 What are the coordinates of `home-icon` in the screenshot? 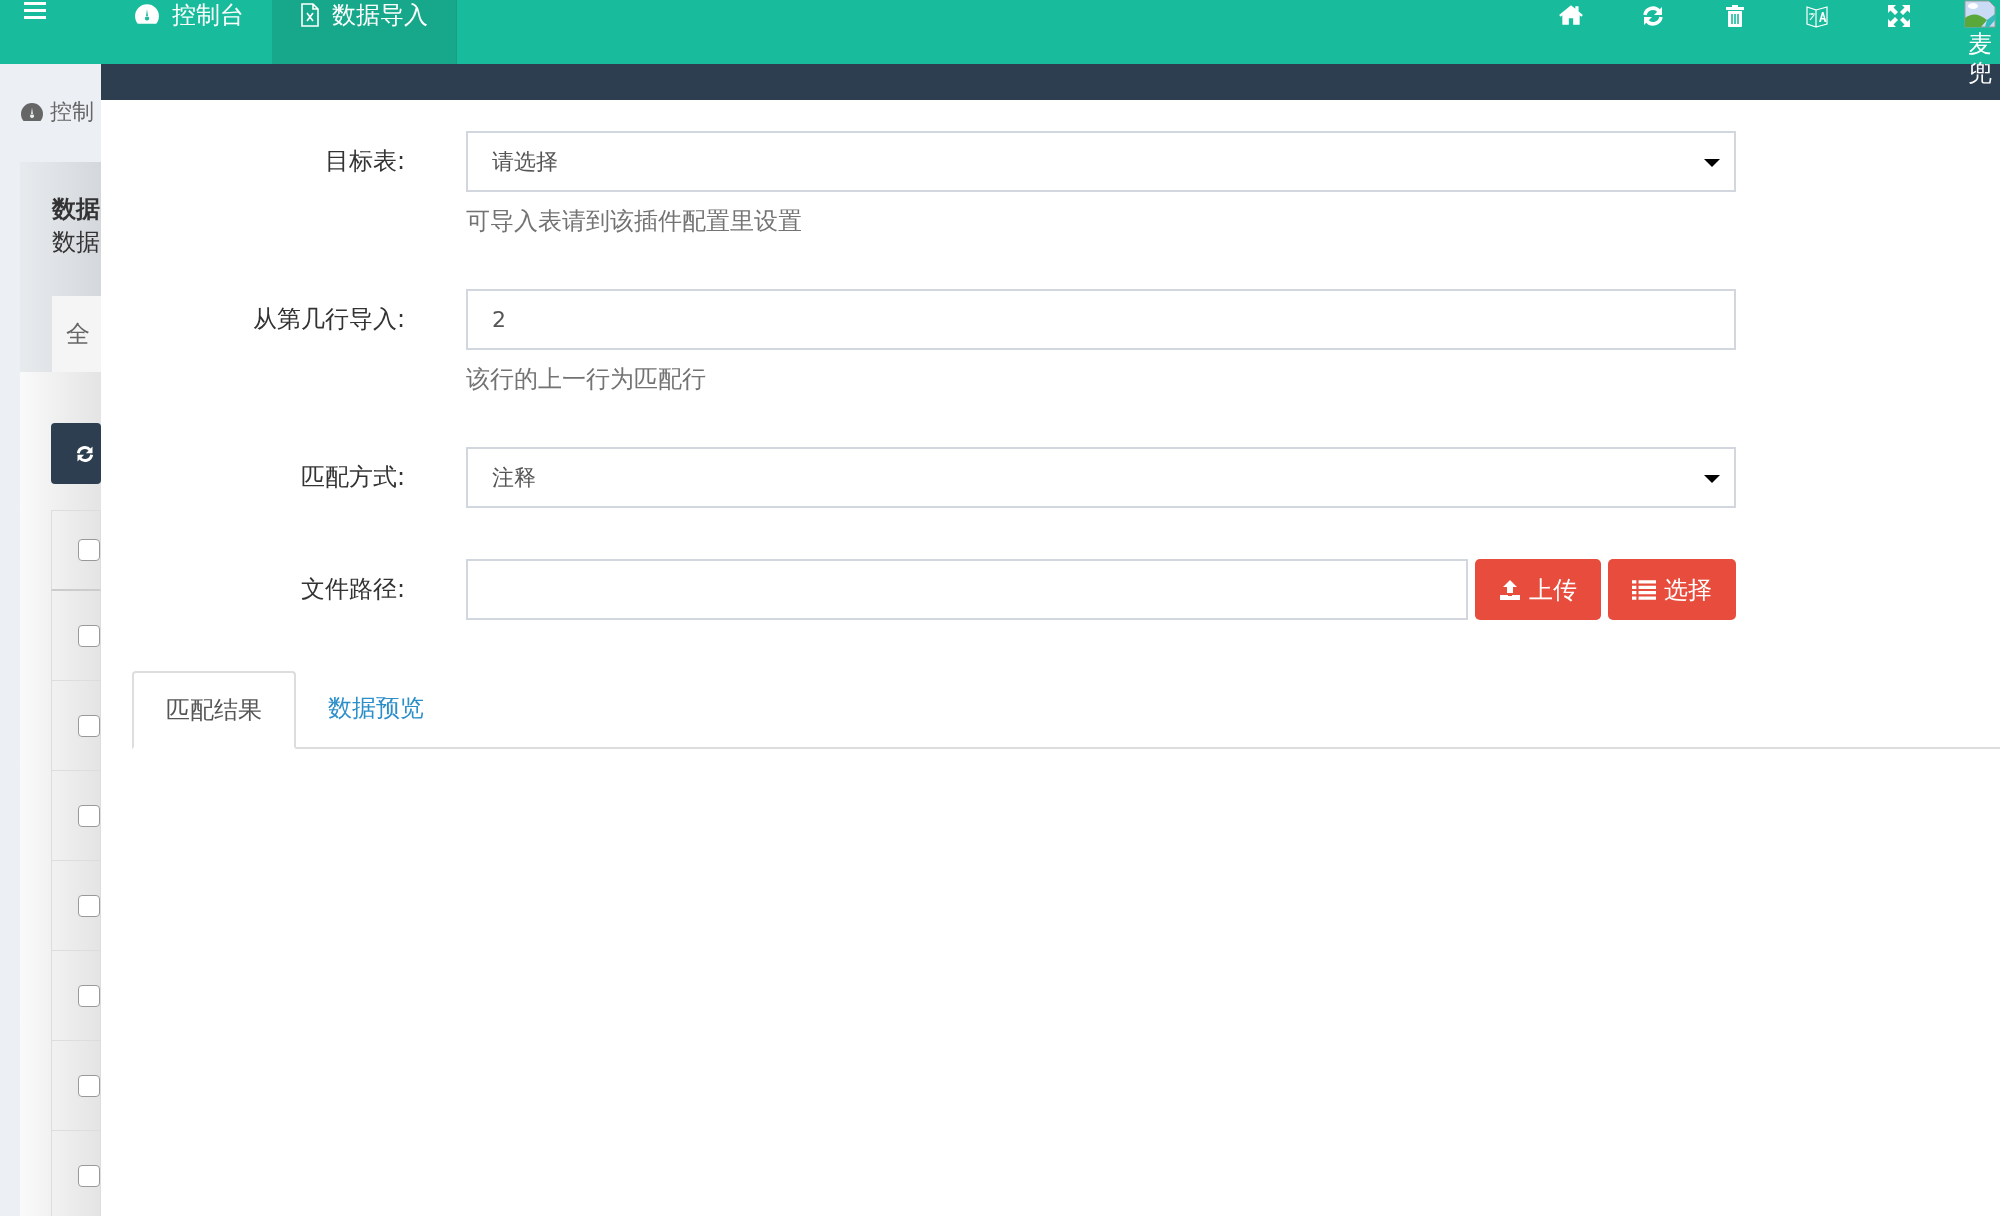 It's located at (1571, 15).